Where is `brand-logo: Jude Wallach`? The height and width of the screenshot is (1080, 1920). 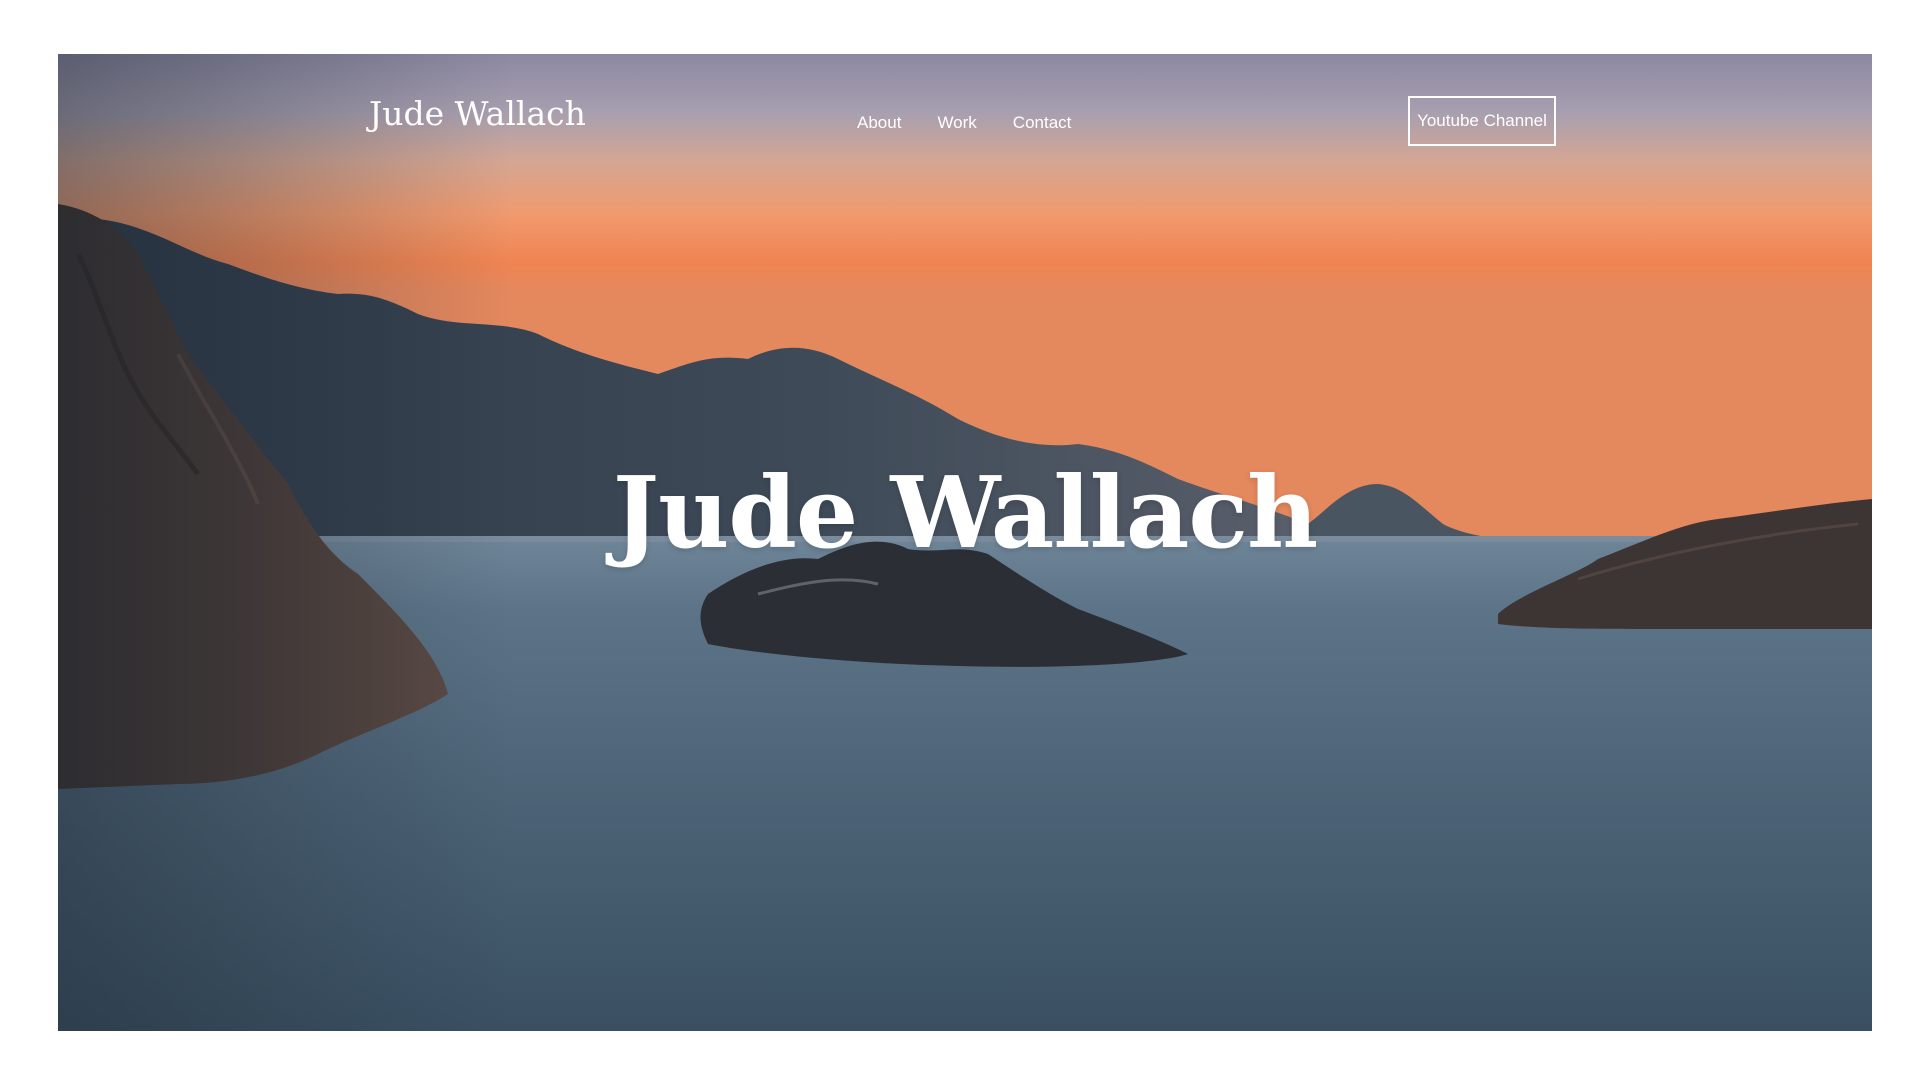
brand-logo: Jude Wallach is located at coordinates (477, 113).